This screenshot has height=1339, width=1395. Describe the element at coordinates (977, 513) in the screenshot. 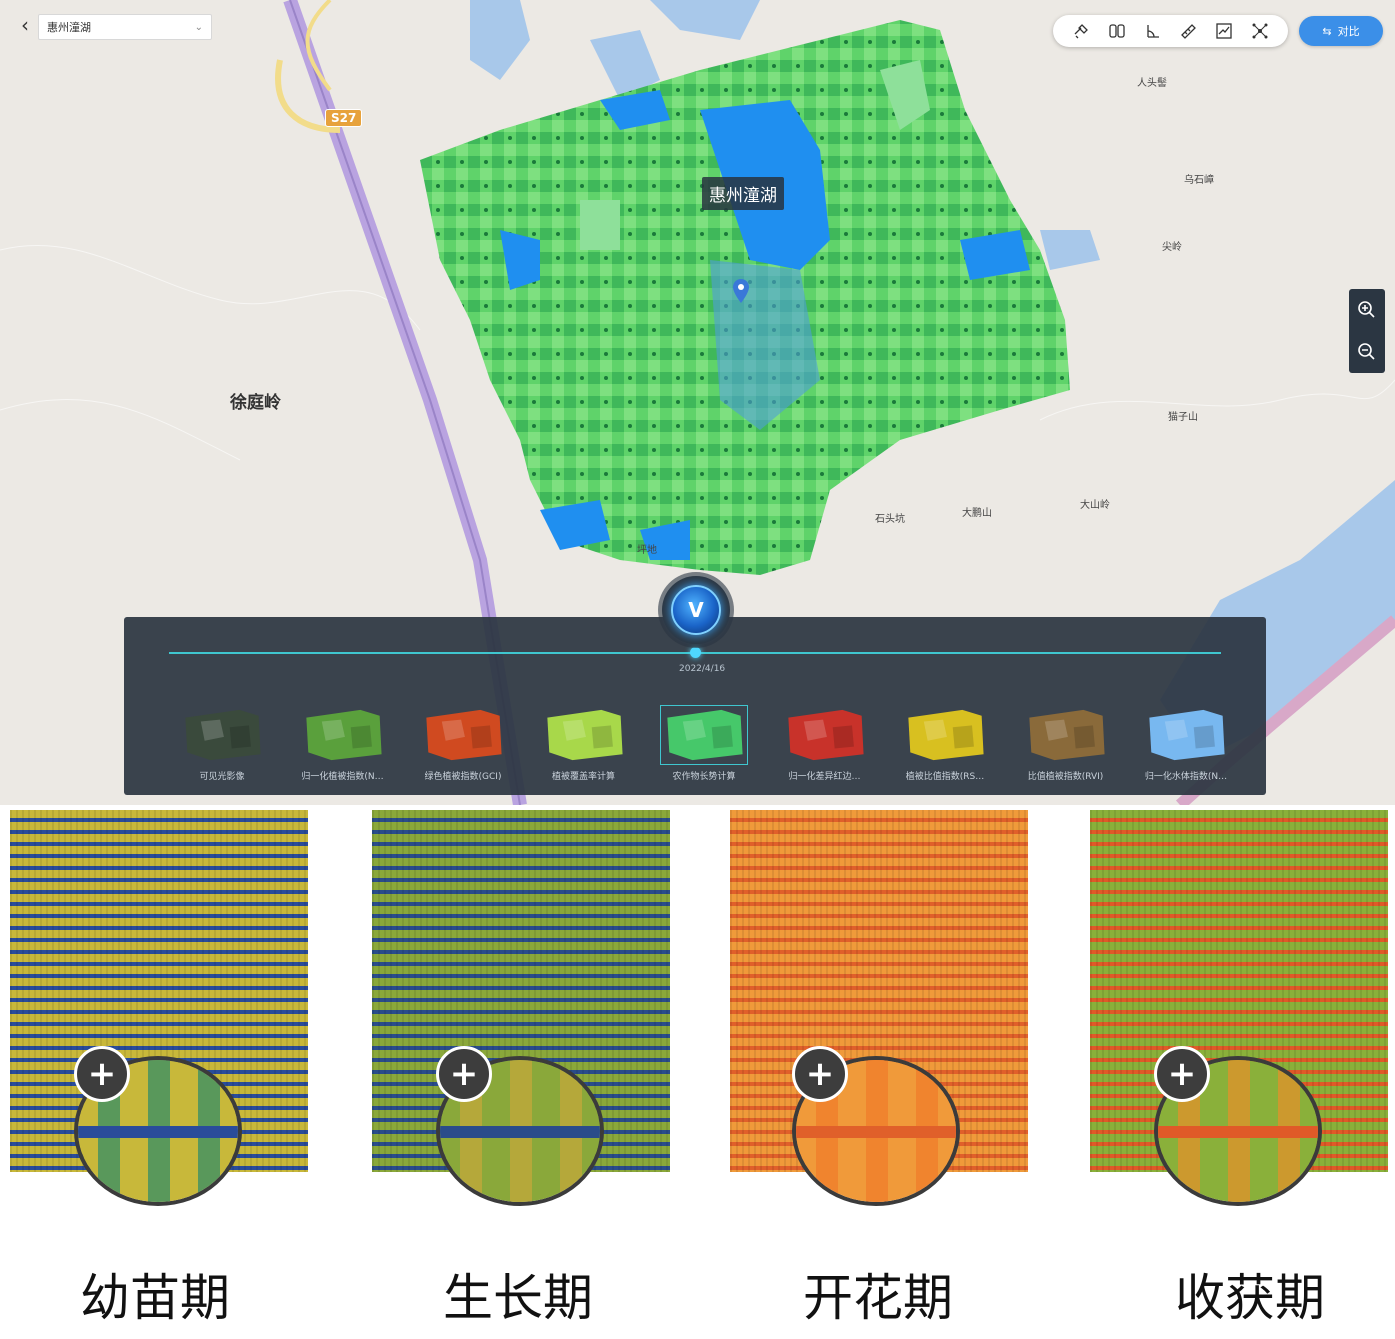

I see `place-label: 大鹏山` at that location.